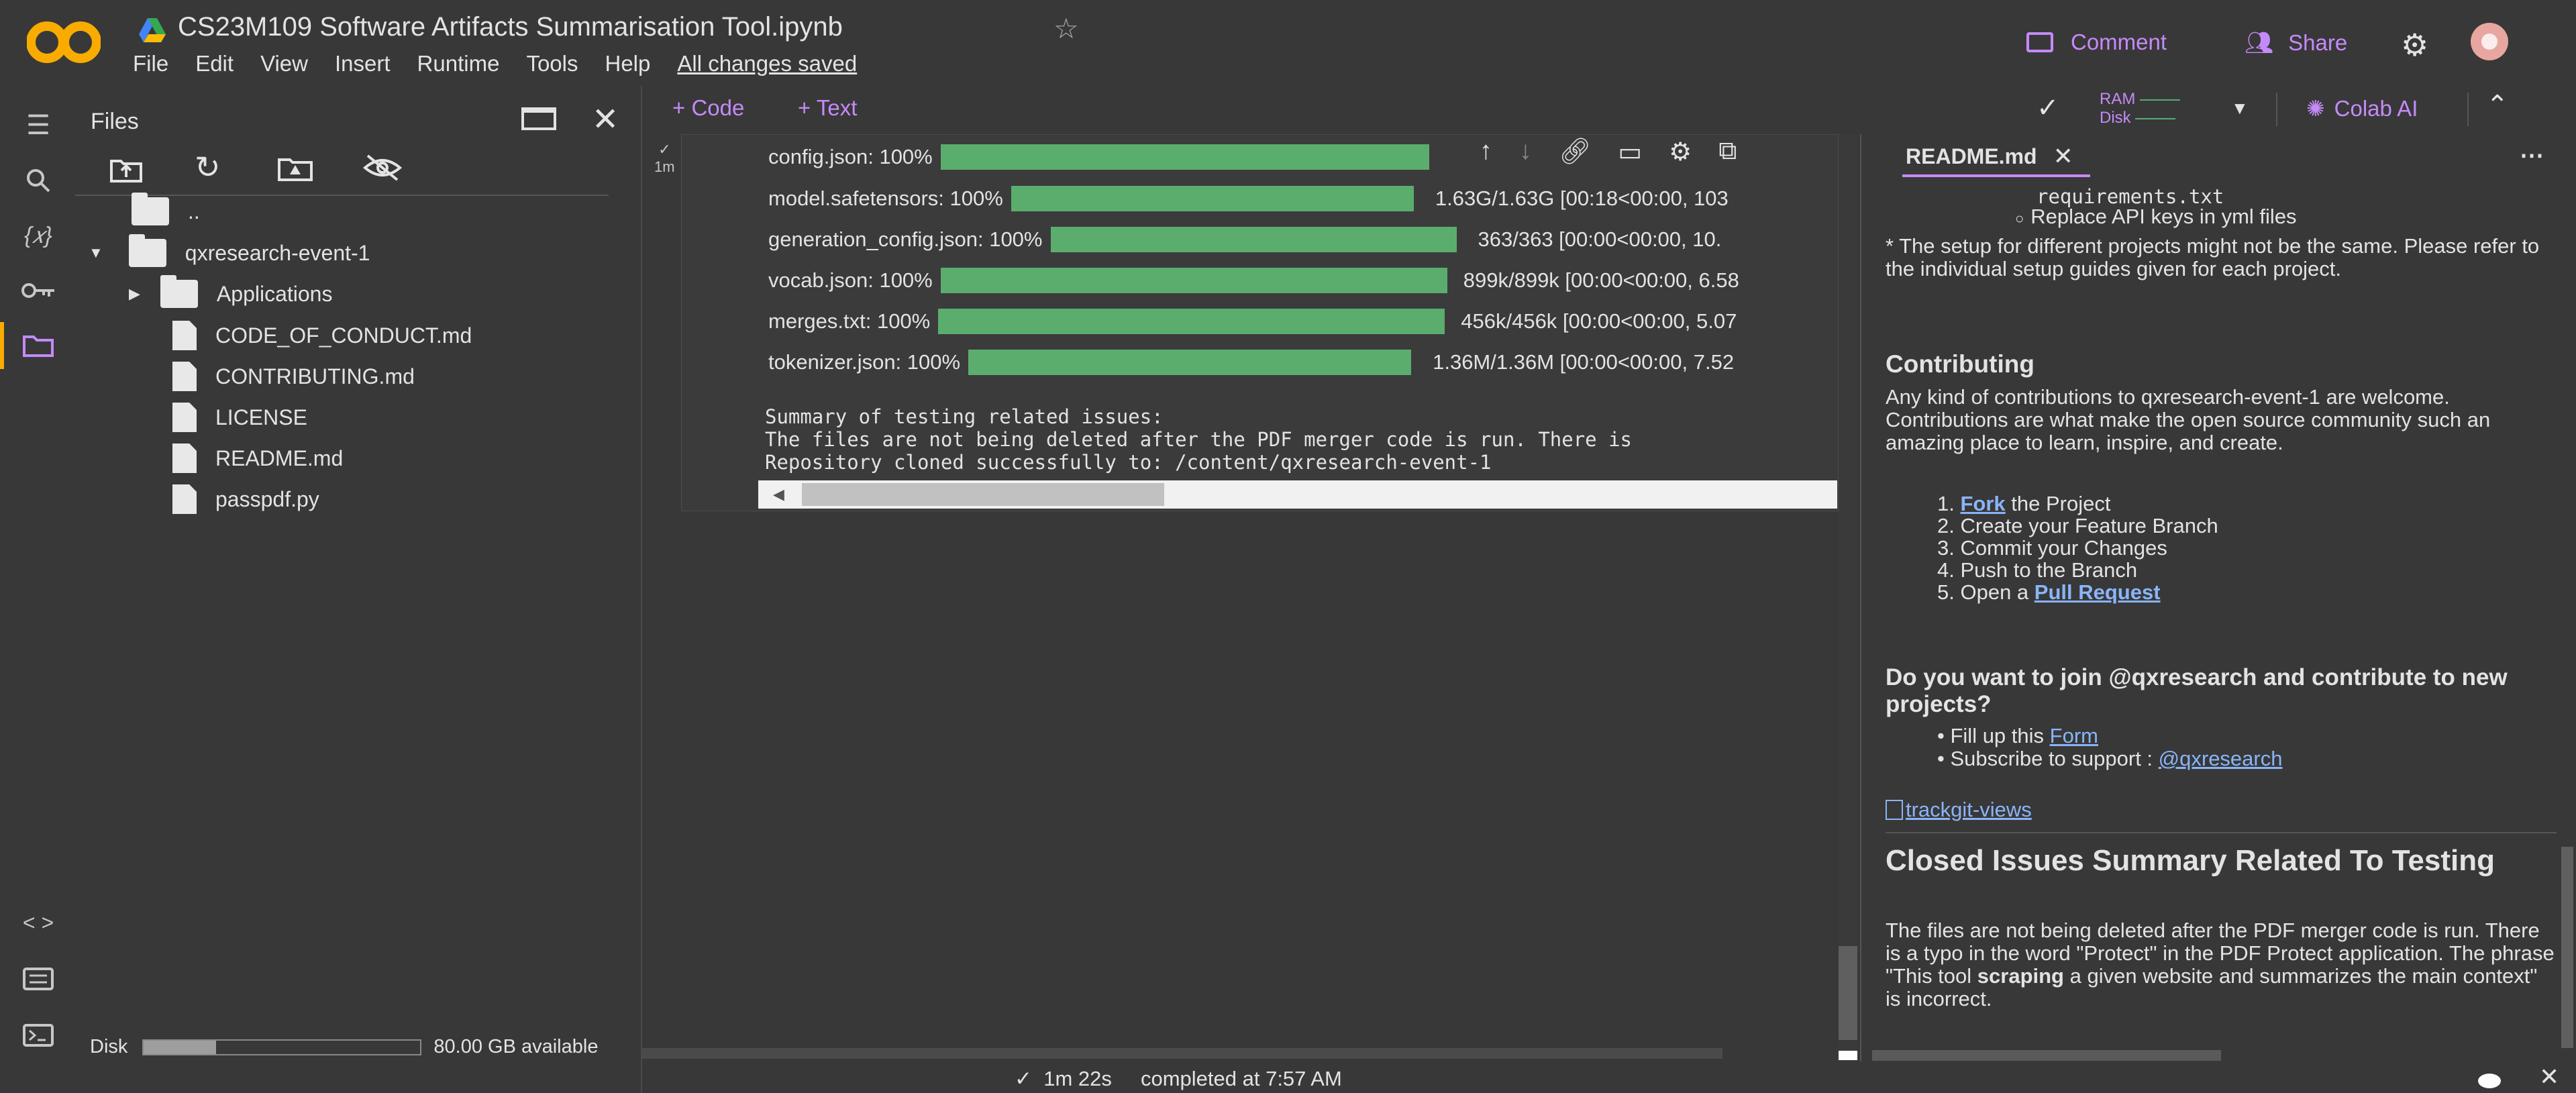  What do you see at coordinates (1486, 152) in the screenshot?
I see `arrow-up-icon: ↑` at bounding box center [1486, 152].